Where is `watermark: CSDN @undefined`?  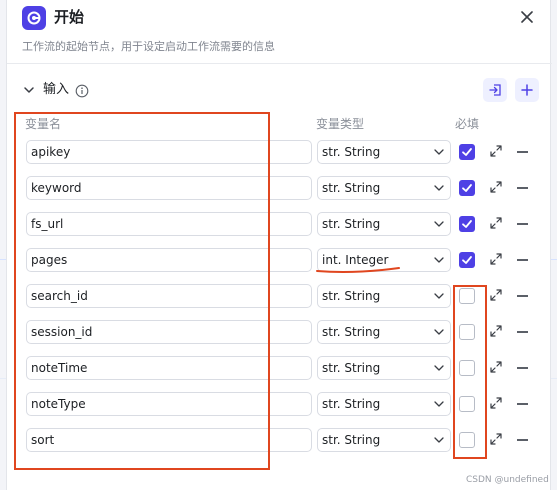 watermark: CSDN @undefined is located at coordinates (507, 480).